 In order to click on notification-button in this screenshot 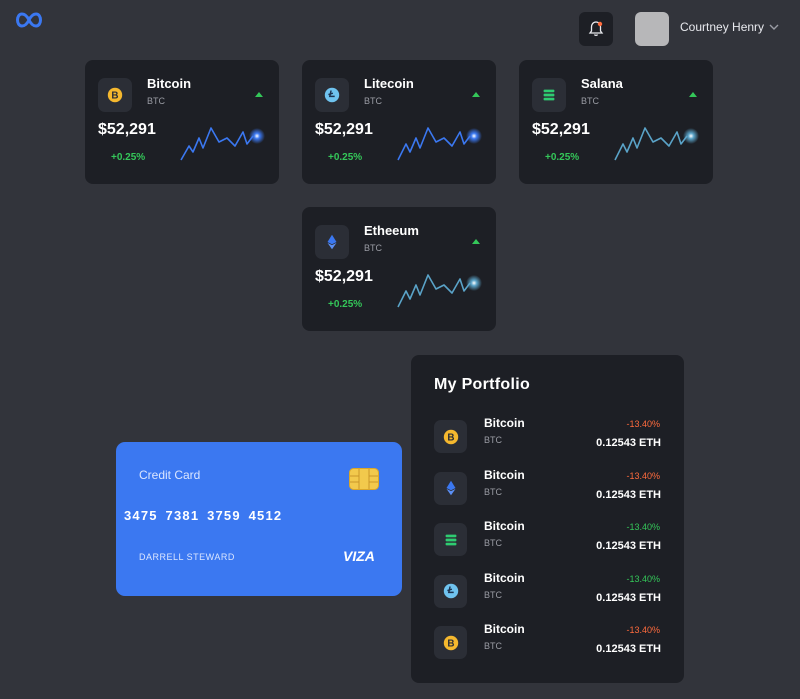, I will do `click(596, 29)`.